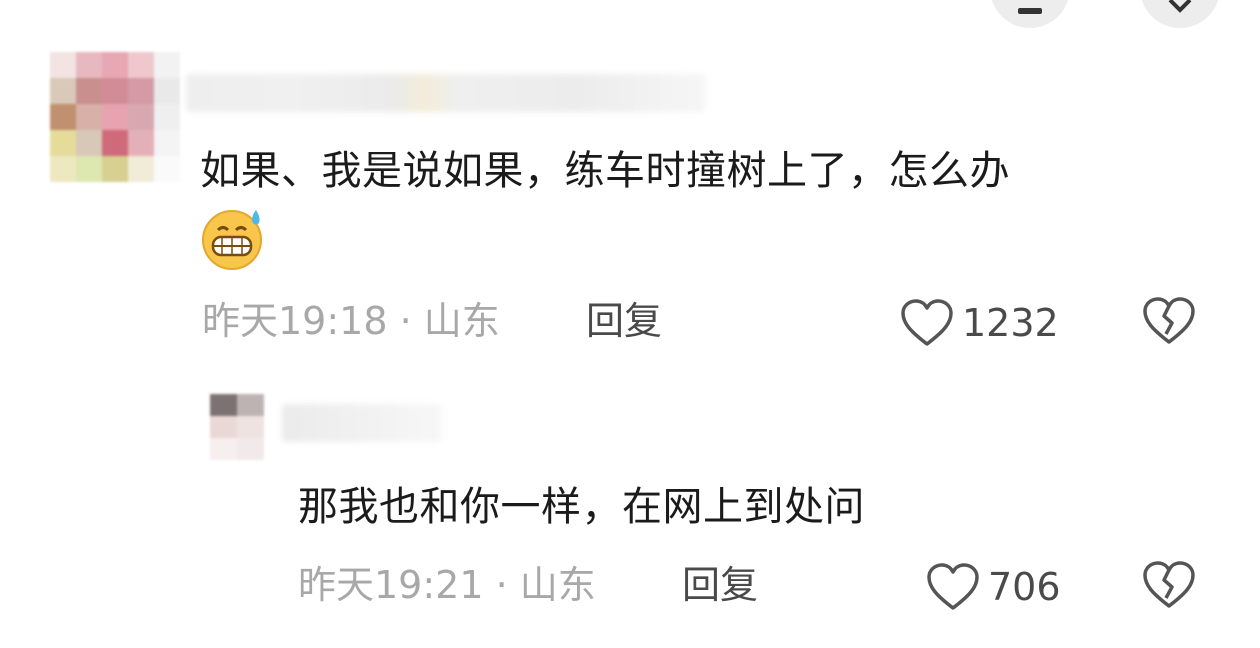 This screenshot has height=648, width=1260. Describe the element at coordinates (1024, 587) in the screenshot. I see `like-count: 706` at that location.